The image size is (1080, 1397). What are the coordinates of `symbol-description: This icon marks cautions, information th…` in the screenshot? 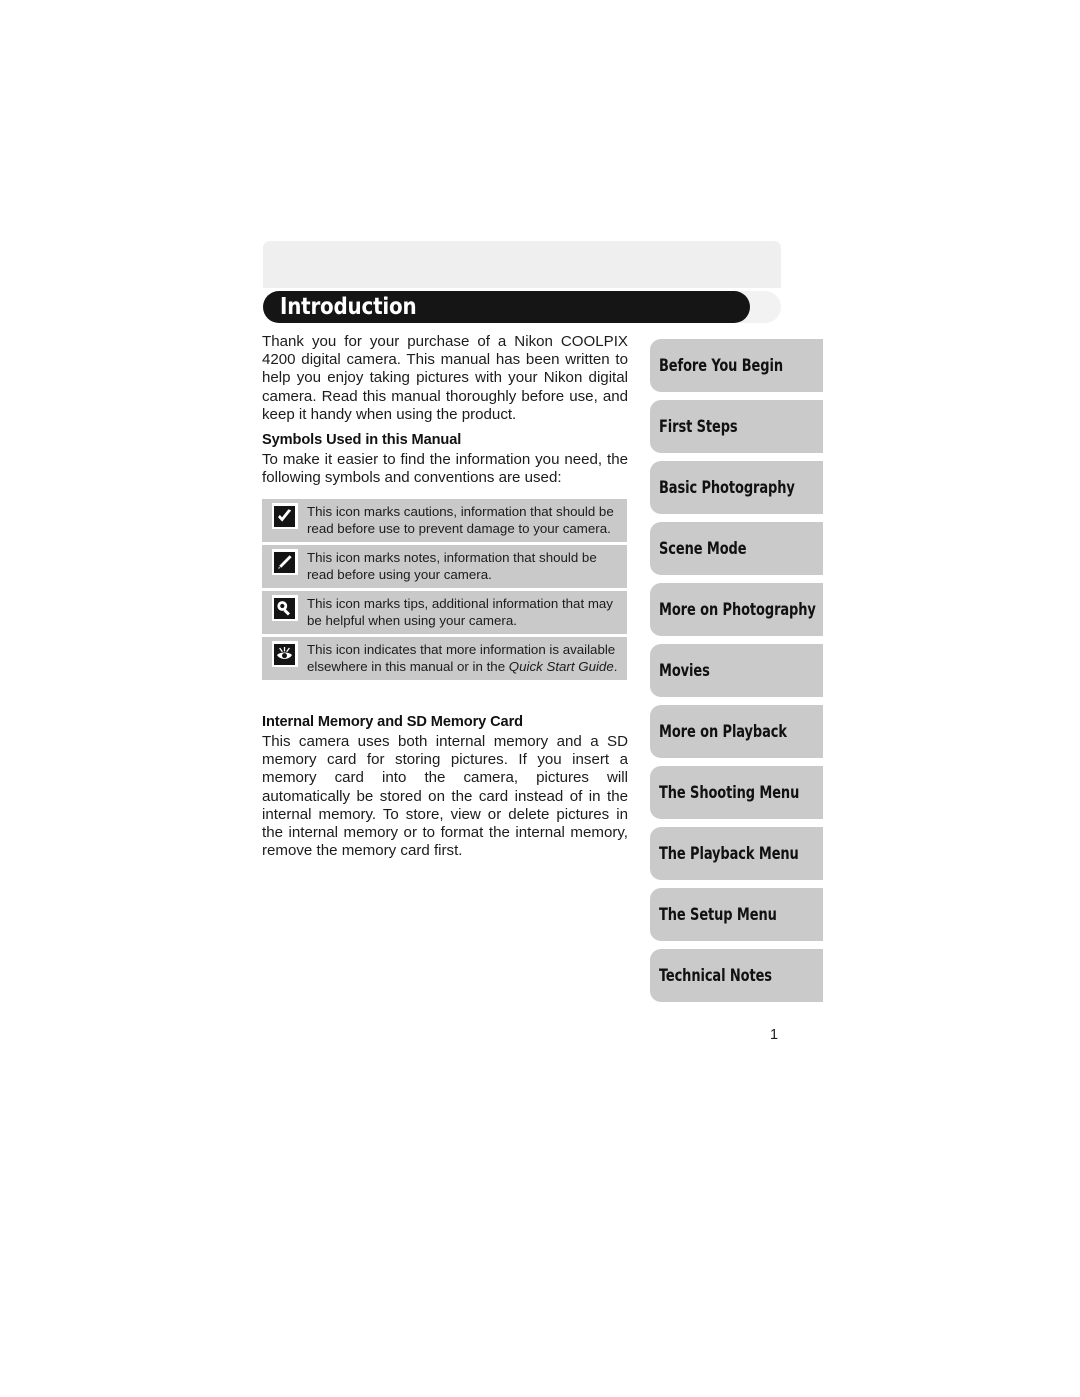 It's located at (460, 520).